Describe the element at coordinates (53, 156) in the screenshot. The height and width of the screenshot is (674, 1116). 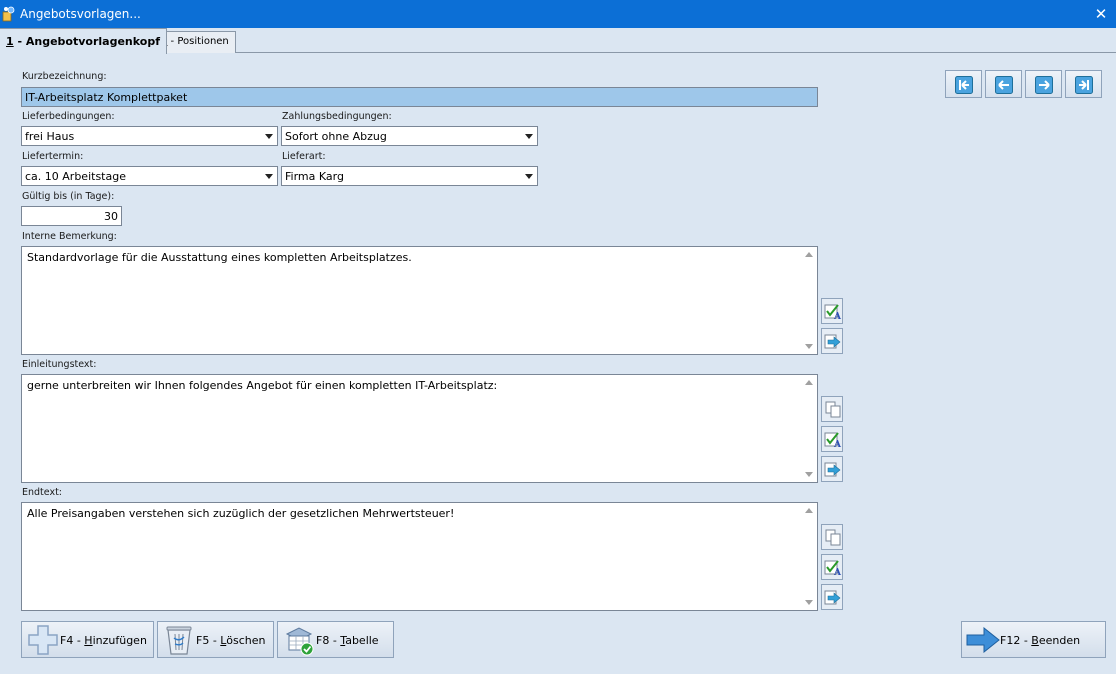
I see `liefertermin-label: Liefertermin:` at that location.